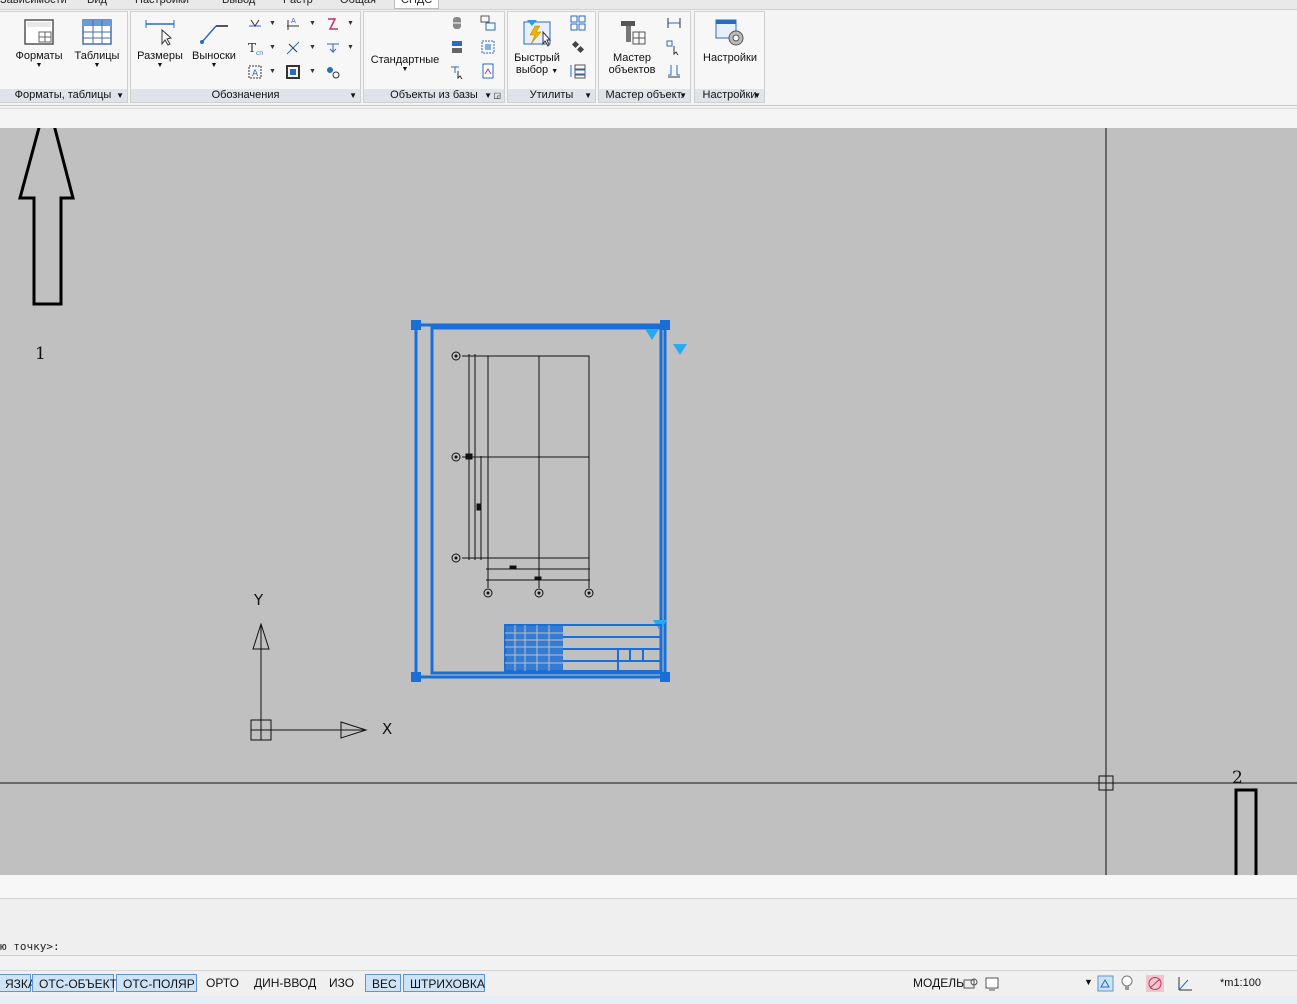 The image size is (1297, 1004). I want to click on status-snap-button: ЯЗКА, so click(18, 983).